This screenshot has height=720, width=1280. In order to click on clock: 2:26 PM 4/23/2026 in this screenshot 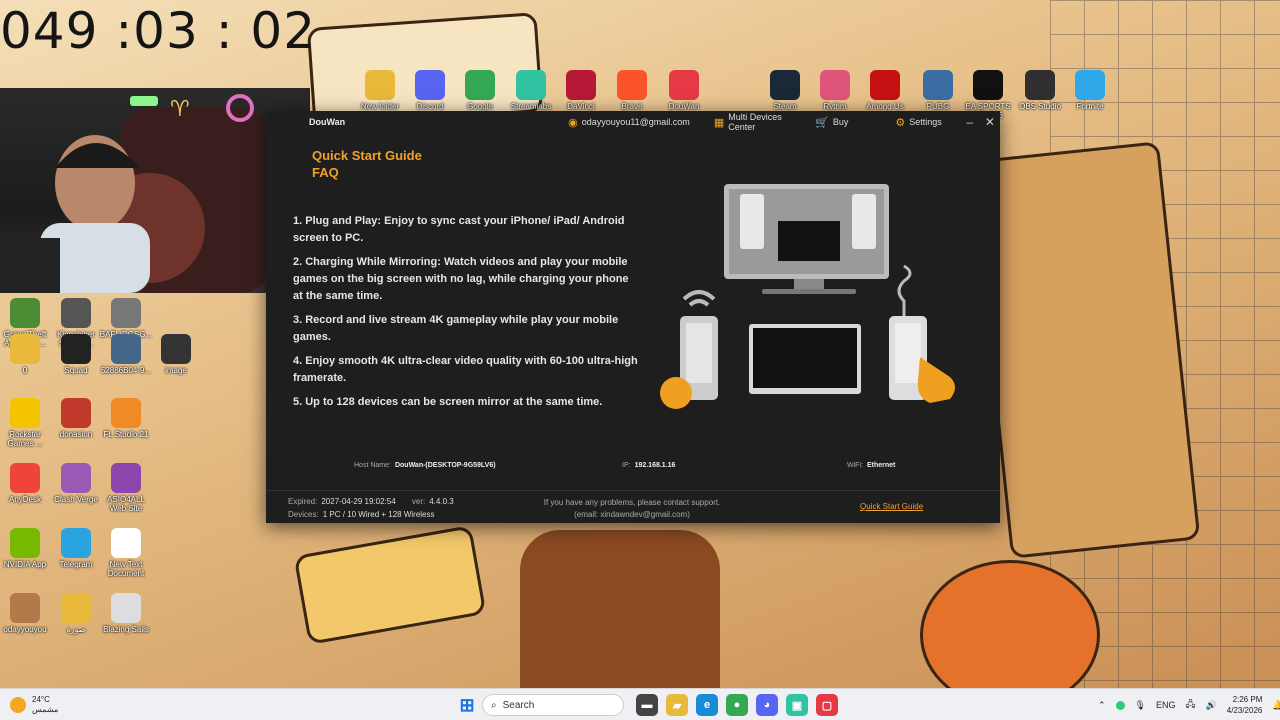, I will do `click(1245, 705)`.